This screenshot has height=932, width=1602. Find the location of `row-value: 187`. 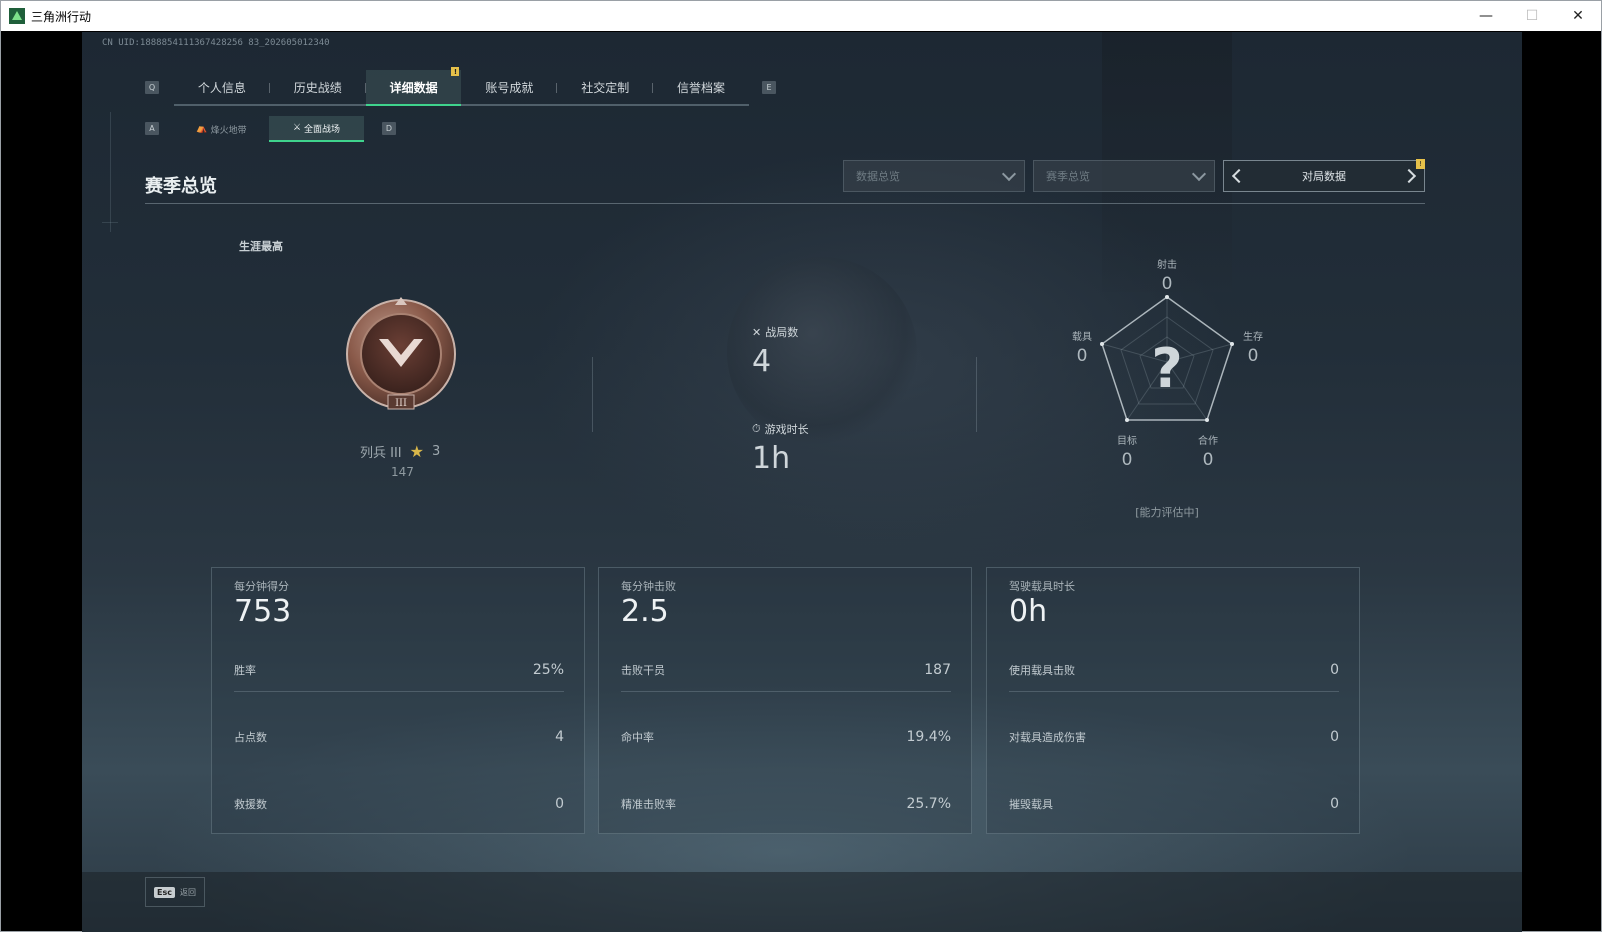

row-value: 187 is located at coordinates (937, 670).